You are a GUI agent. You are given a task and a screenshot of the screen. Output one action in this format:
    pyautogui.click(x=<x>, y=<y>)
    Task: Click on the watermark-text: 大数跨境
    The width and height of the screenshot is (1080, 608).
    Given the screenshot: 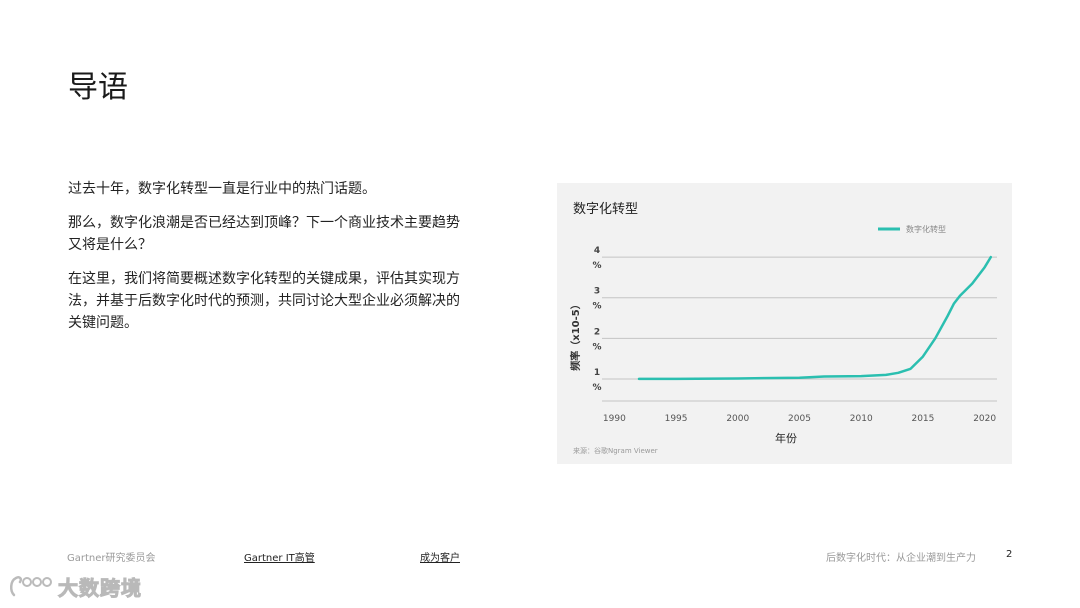 What is the action you would take?
    pyautogui.click(x=100, y=587)
    